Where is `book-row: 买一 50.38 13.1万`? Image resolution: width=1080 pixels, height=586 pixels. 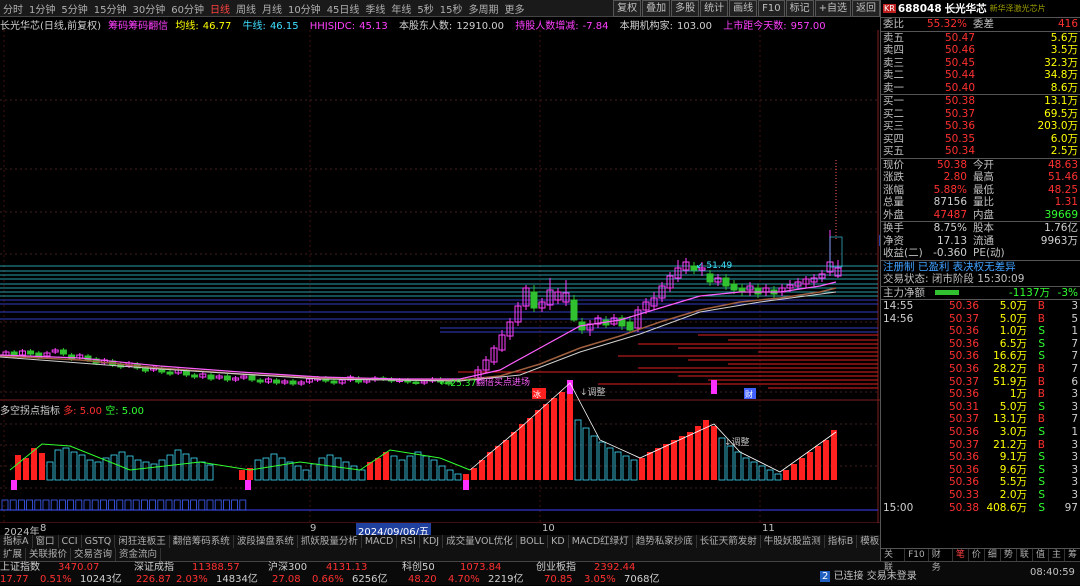 book-row: 买一 50.38 13.1万 is located at coordinates (980, 101).